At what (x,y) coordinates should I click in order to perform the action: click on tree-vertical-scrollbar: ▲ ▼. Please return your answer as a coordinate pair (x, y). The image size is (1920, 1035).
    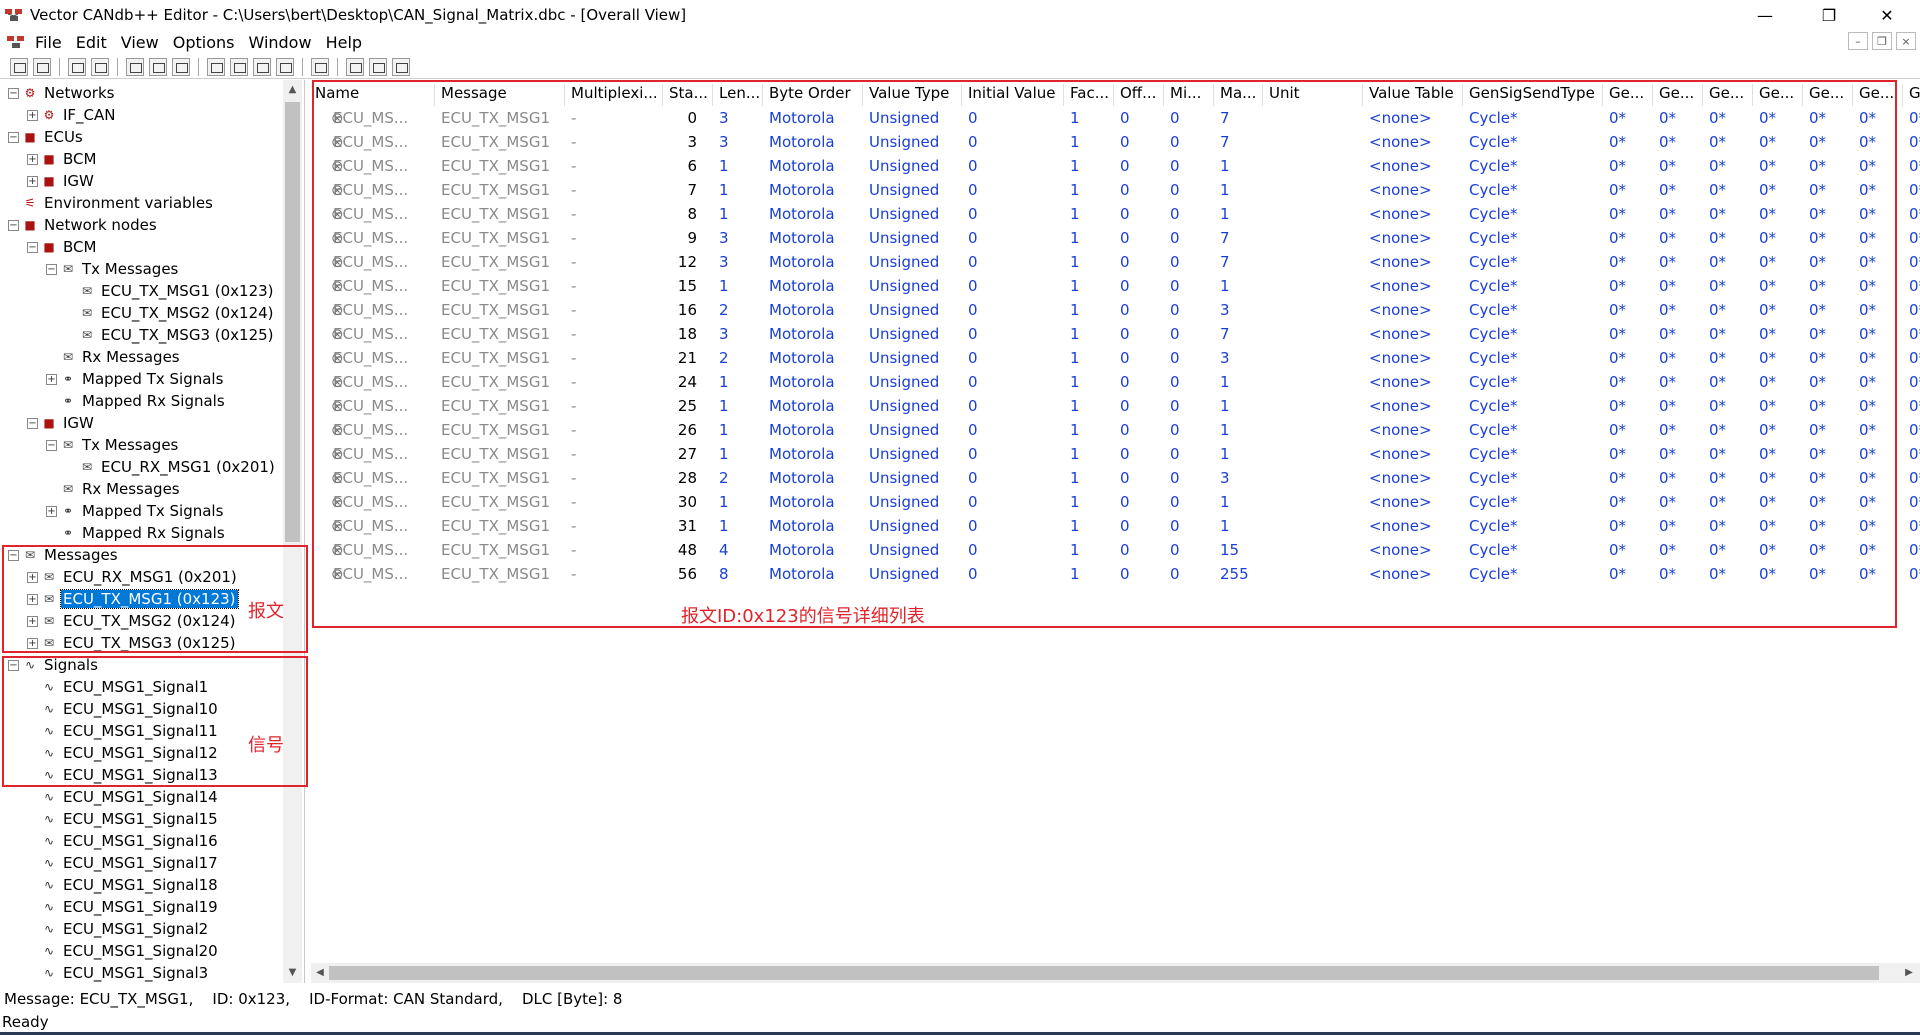
    Looking at the image, I should click on (292, 531).